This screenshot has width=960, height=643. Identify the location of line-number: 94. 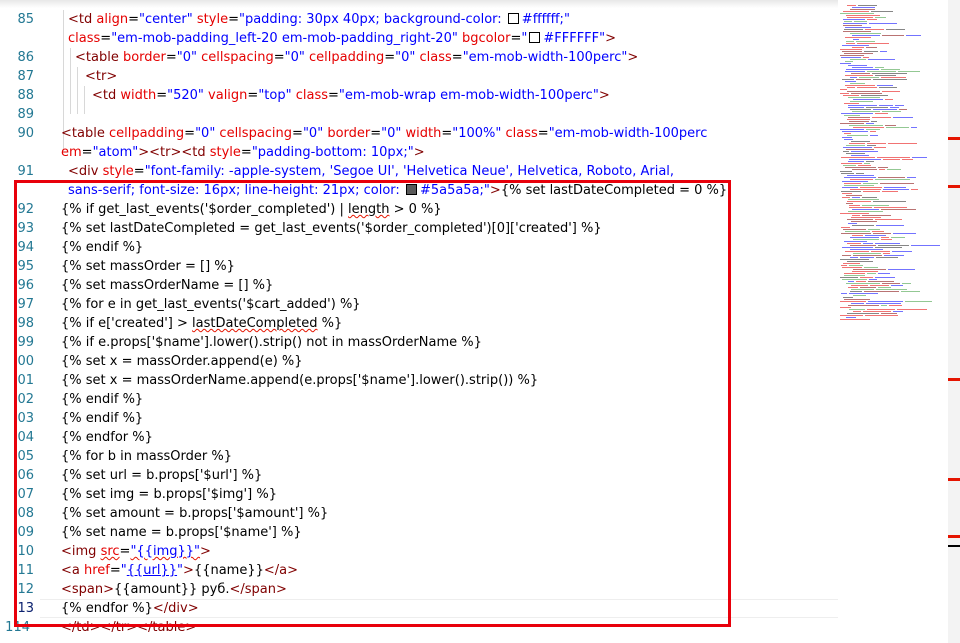
(25, 247).